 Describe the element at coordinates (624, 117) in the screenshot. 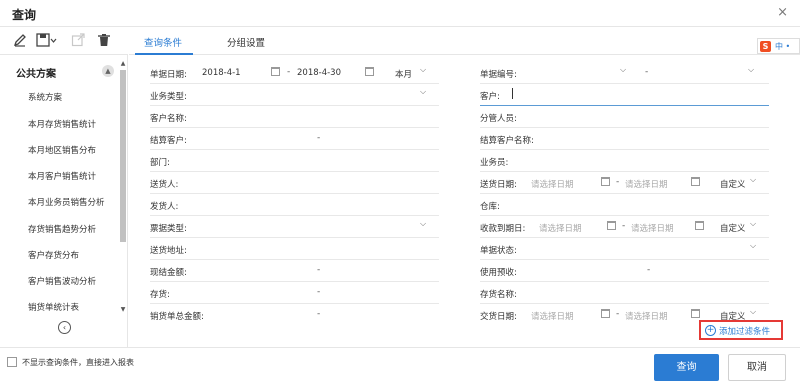

I see `field-manager: 分管人员:` at that location.